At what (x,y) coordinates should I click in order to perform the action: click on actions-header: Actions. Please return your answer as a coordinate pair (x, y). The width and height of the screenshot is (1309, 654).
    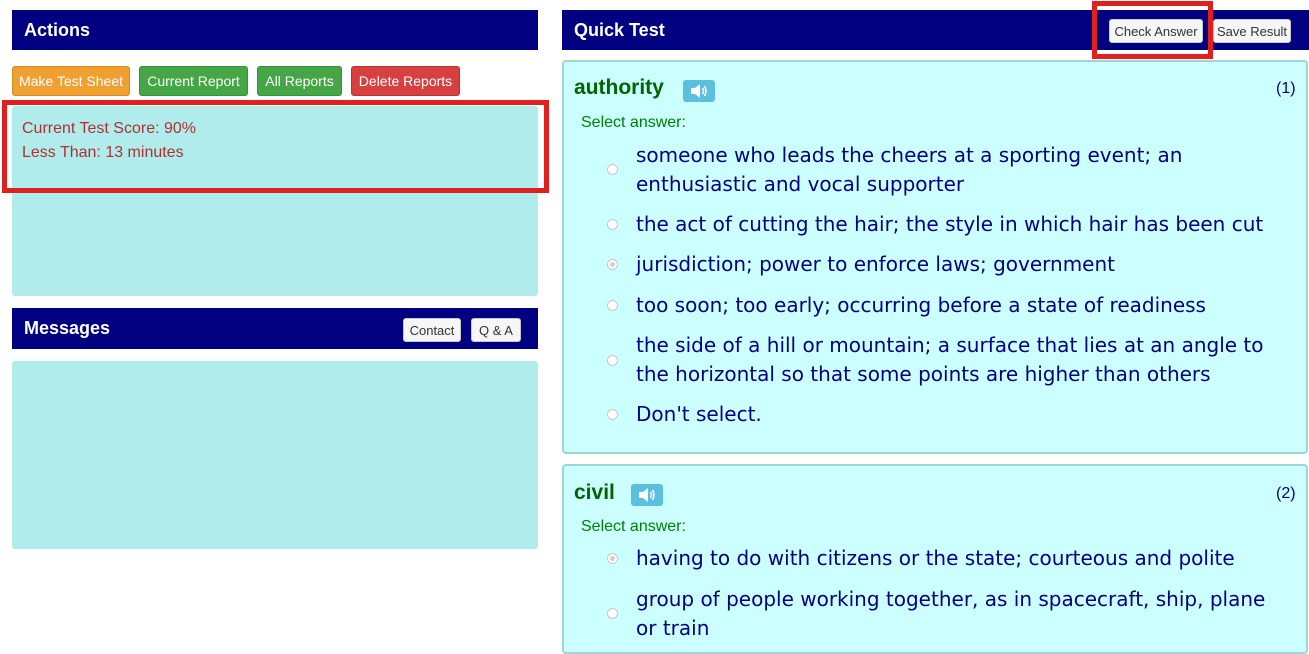
    Looking at the image, I should click on (275, 30).